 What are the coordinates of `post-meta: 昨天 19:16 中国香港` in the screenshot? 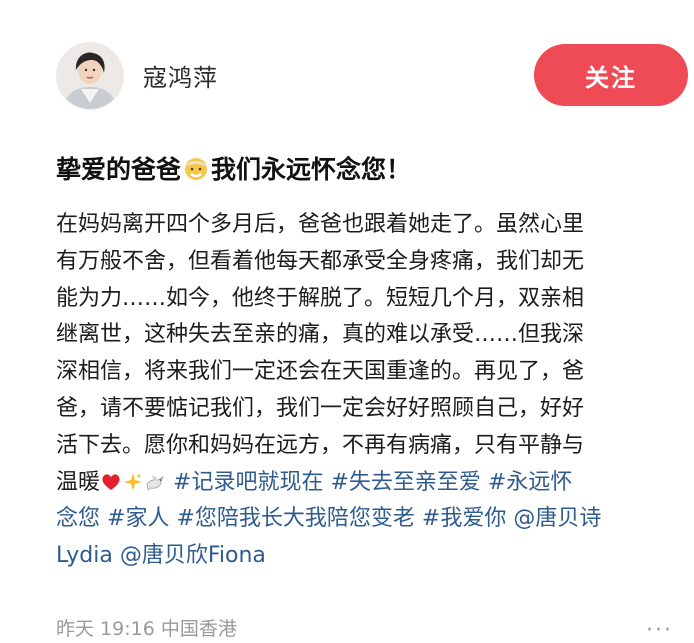 It's located at (146, 627).